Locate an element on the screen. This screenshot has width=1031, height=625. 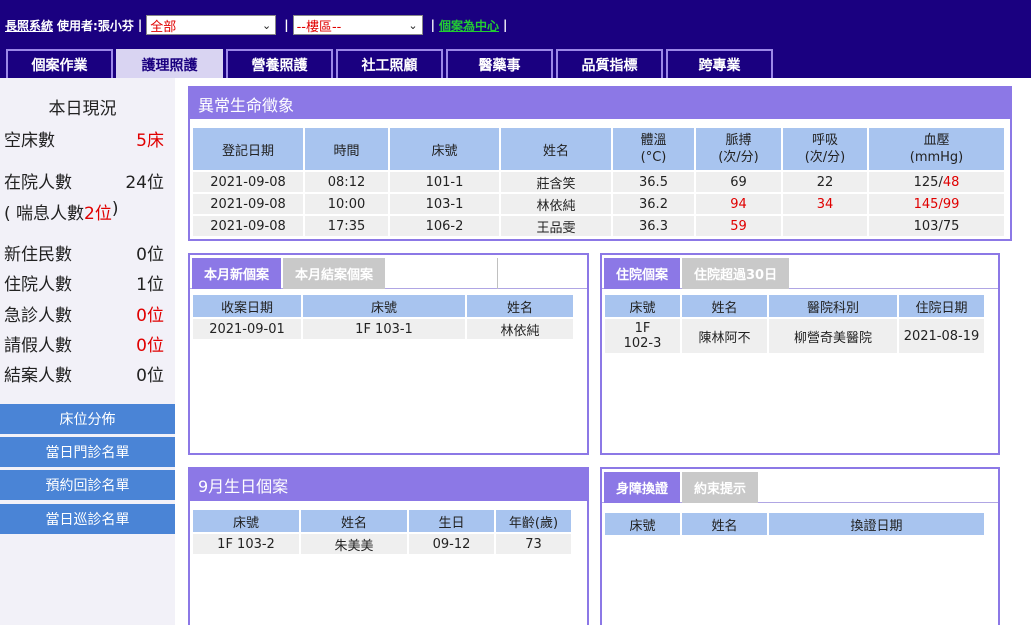
birthday-table: 床號 姓名 生日 年齡(歲) 1F 103-2 朱美美 09-12 73 is located at coordinates (382, 532).